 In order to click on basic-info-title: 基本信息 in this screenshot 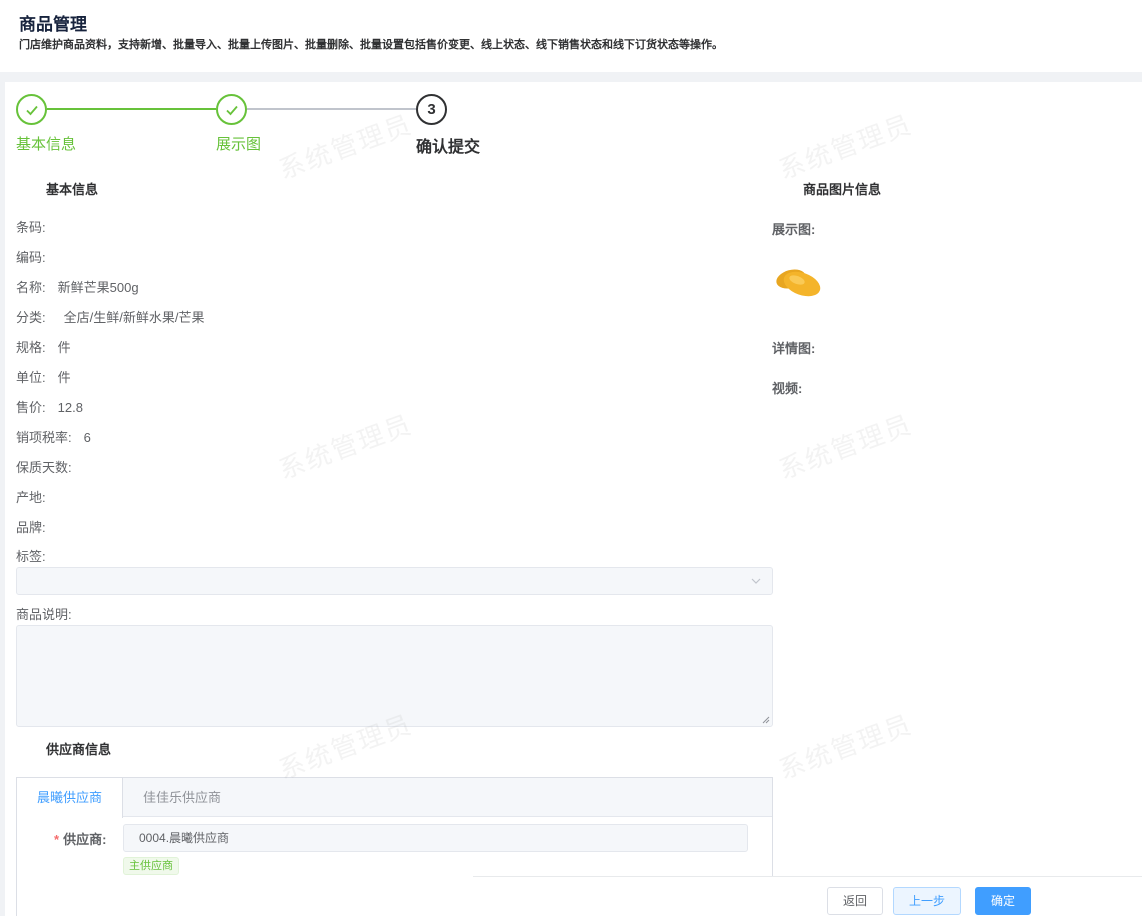, I will do `click(72, 189)`.